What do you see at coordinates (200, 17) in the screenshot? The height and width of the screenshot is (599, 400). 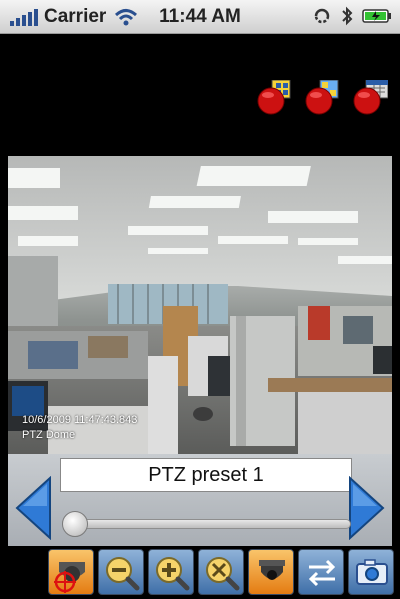 I see `status-bar: Carrier 11:44 AM` at bounding box center [200, 17].